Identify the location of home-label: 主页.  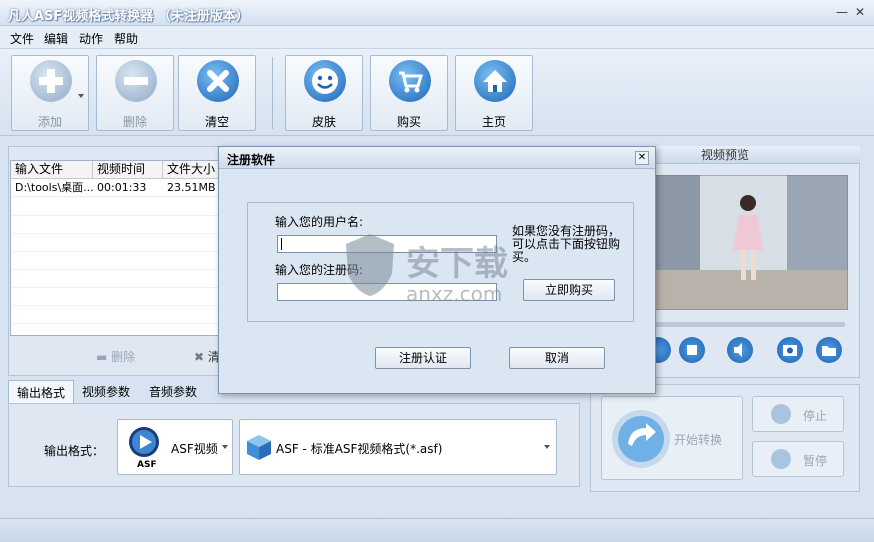
(493, 122).